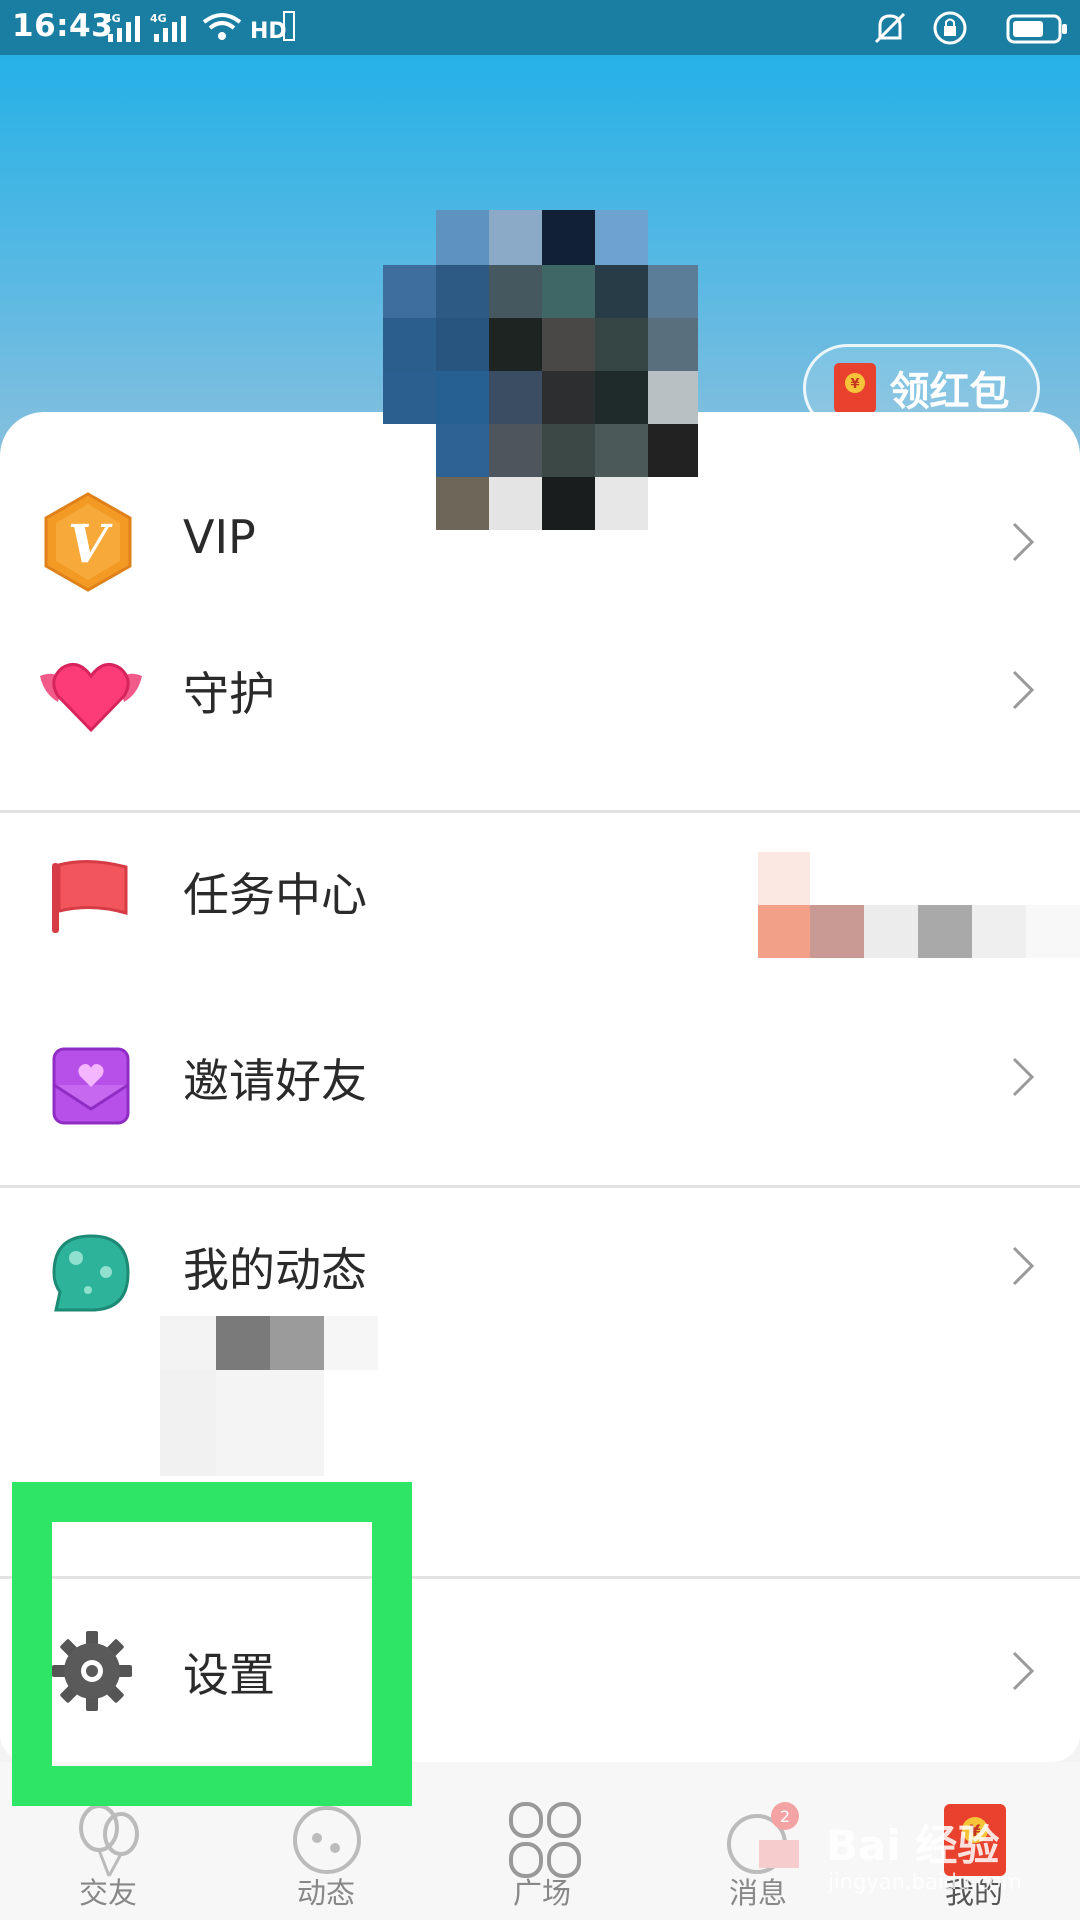  I want to click on envelope-heart-icon, so click(91, 1086).